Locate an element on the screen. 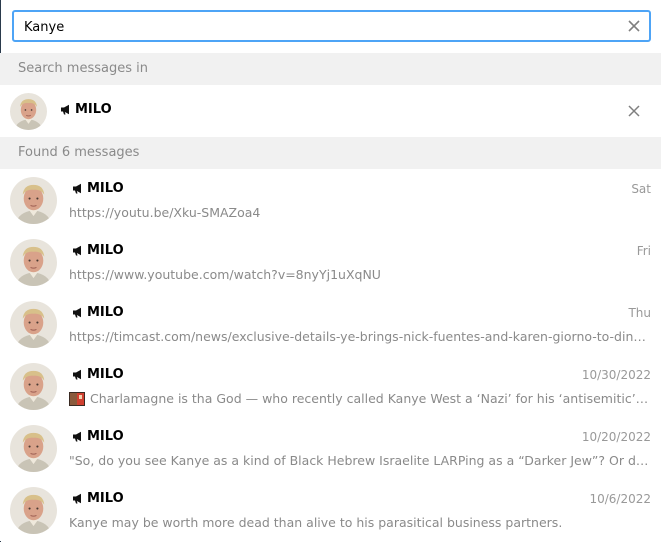 The height and width of the screenshot is (542, 661). result-date: 10/20/2022 is located at coordinates (616, 437).